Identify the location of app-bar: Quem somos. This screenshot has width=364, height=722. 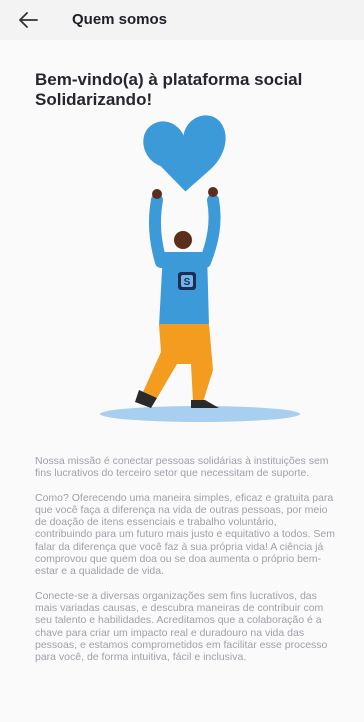
(182, 20).